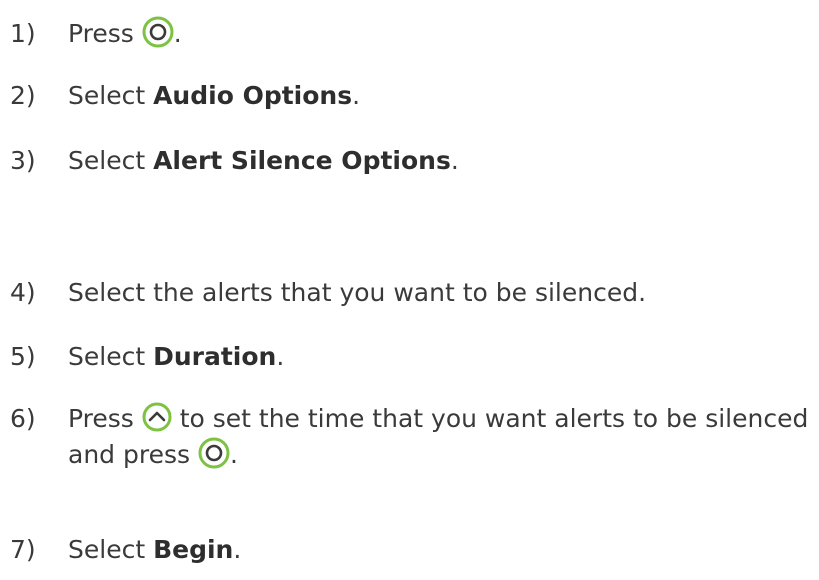  I want to click on step-1: 1) Press ., so click(96, 34).